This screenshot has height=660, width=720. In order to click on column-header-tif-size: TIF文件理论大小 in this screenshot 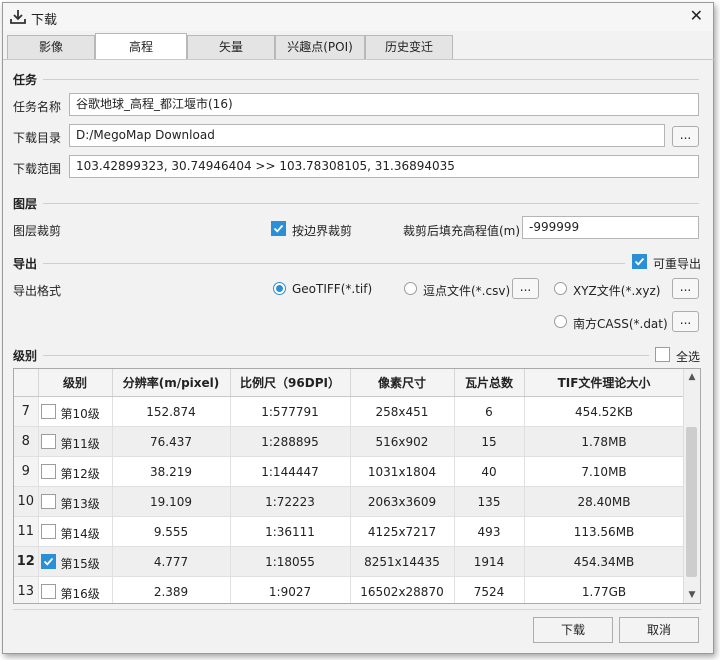, I will do `click(604, 383)`.